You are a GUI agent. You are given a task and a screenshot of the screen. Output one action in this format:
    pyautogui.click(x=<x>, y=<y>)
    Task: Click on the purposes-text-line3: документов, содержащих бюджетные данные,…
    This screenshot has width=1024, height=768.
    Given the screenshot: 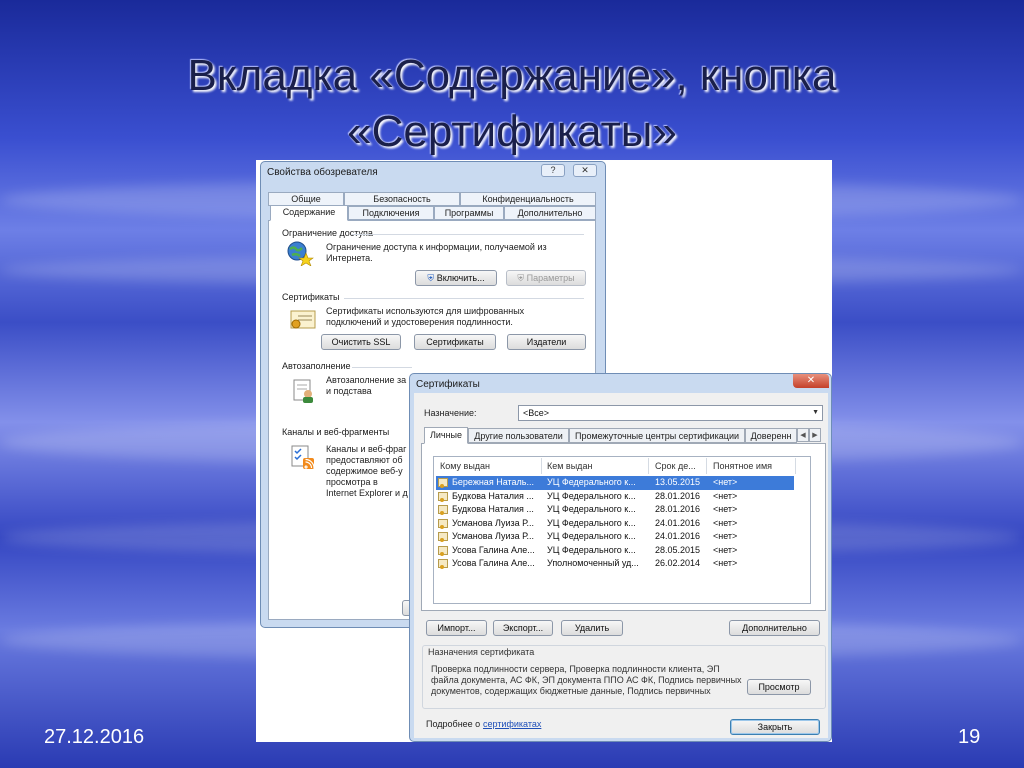 What is the action you would take?
    pyautogui.click(x=571, y=691)
    